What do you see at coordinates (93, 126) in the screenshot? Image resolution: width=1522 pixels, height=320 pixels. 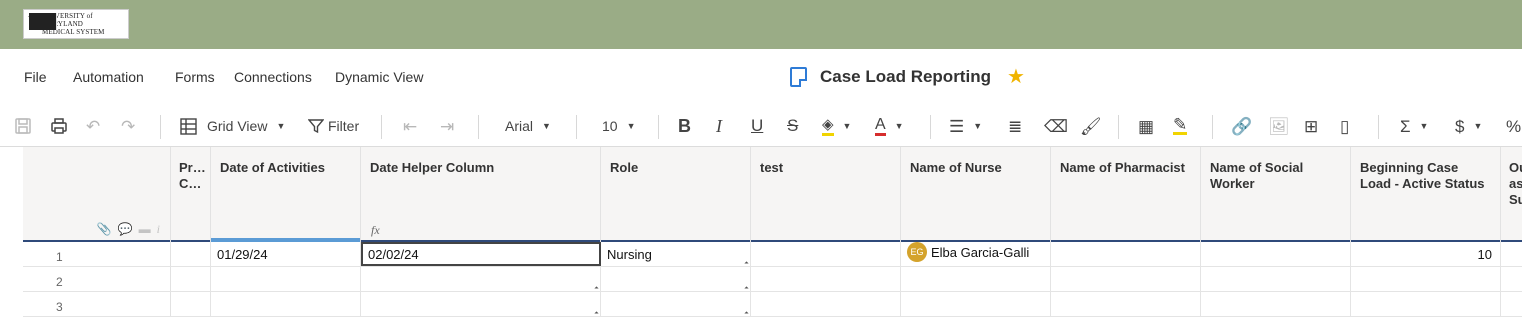 I see `undo-button: ↶` at bounding box center [93, 126].